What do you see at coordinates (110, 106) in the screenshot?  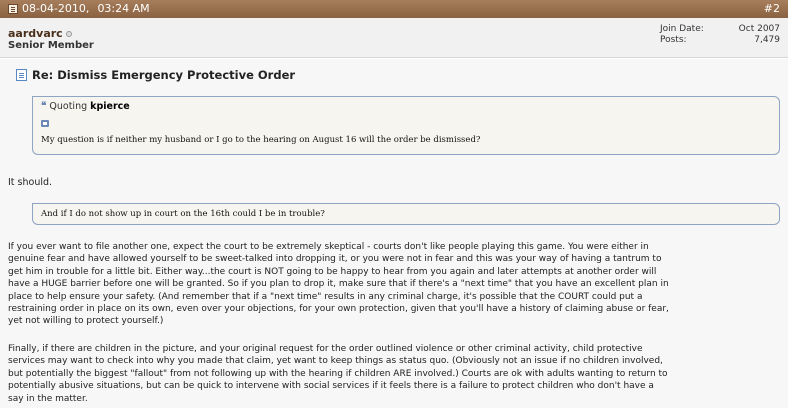 I see `quote-author: kpierce` at bounding box center [110, 106].